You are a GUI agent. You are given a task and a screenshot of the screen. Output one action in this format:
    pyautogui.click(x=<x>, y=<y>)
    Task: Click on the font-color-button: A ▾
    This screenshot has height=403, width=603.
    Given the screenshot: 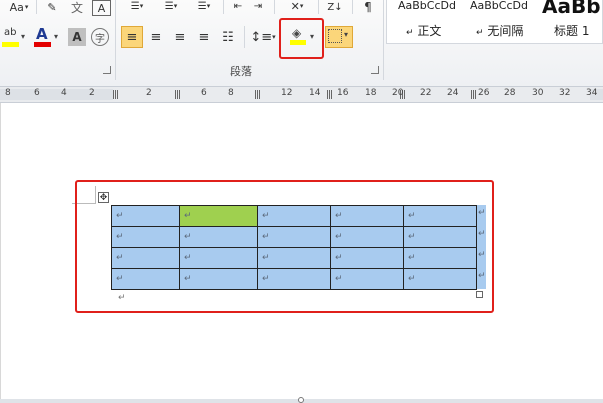 What is the action you would take?
    pyautogui.click(x=49, y=37)
    